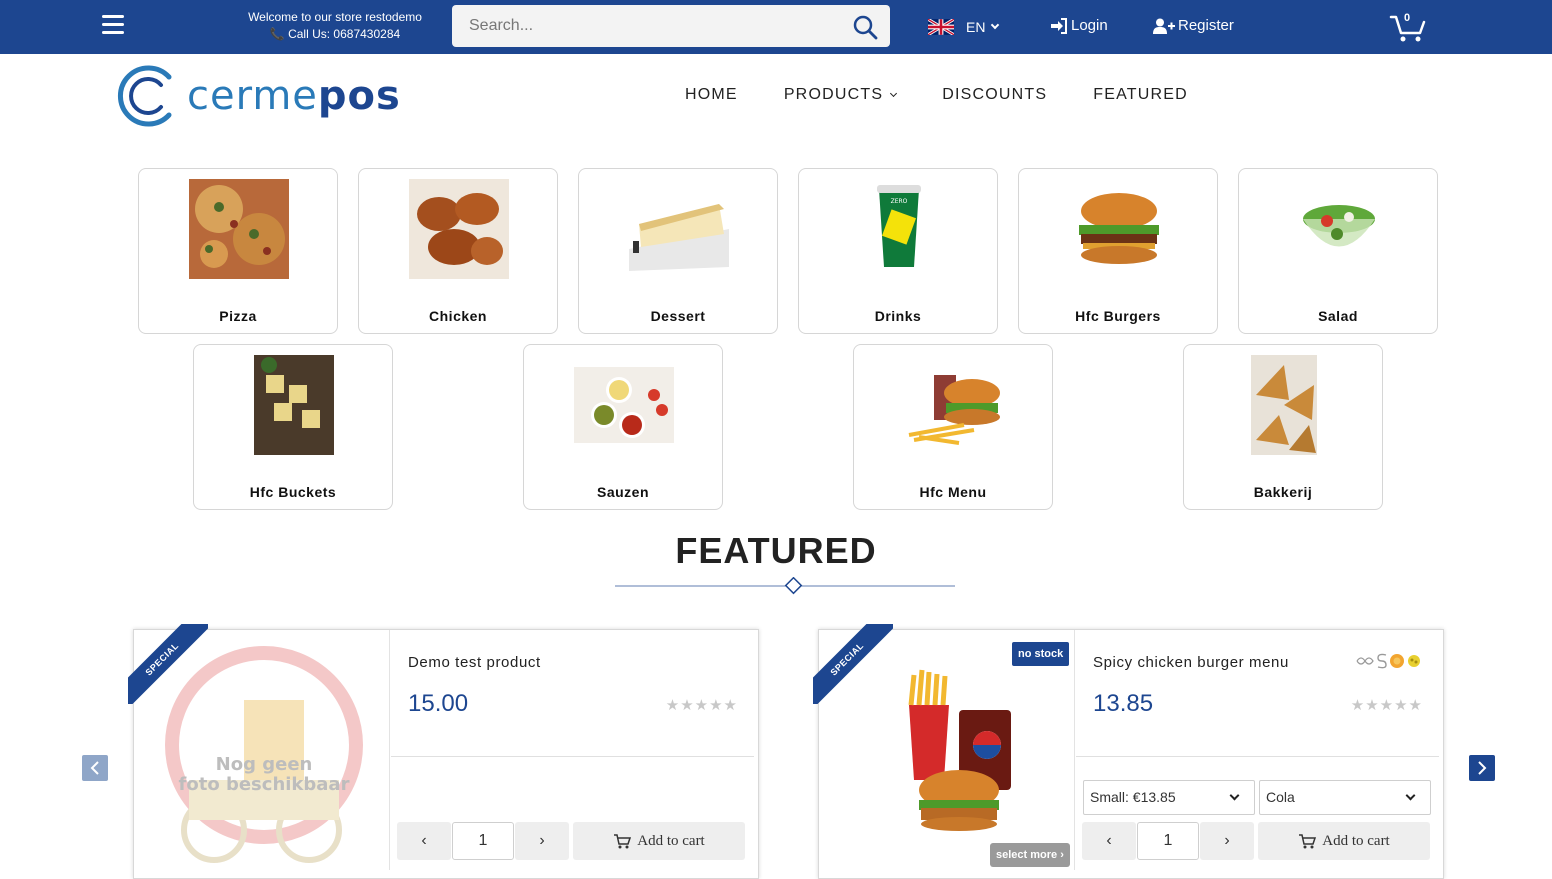  I want to click on logo-text: cermepos, so click(294, 96).